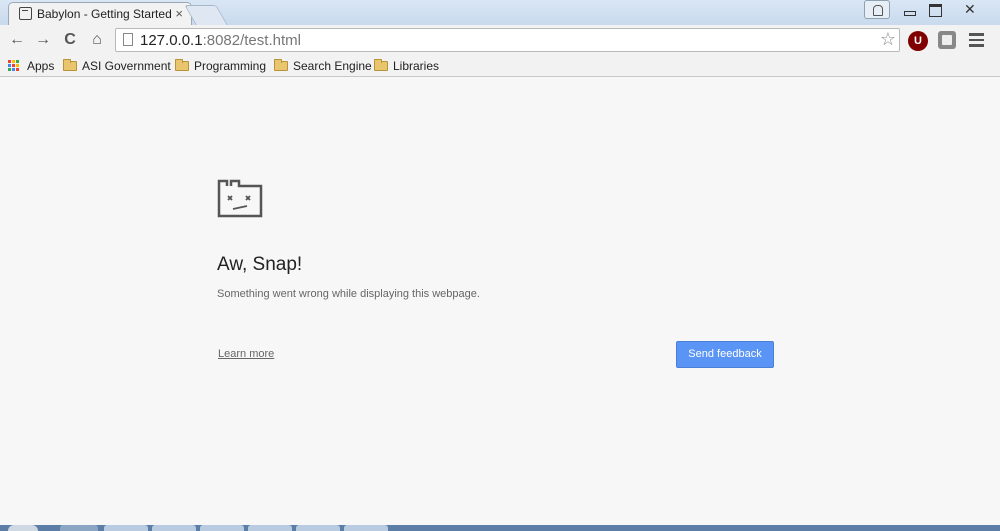 Image resolution: width=1000 pixels, height=531 pixels. What do you see at coordinates (126, 66) in the screenshot?
I see `bookmark-label: ASI Government` at bounding box center [126, 66].